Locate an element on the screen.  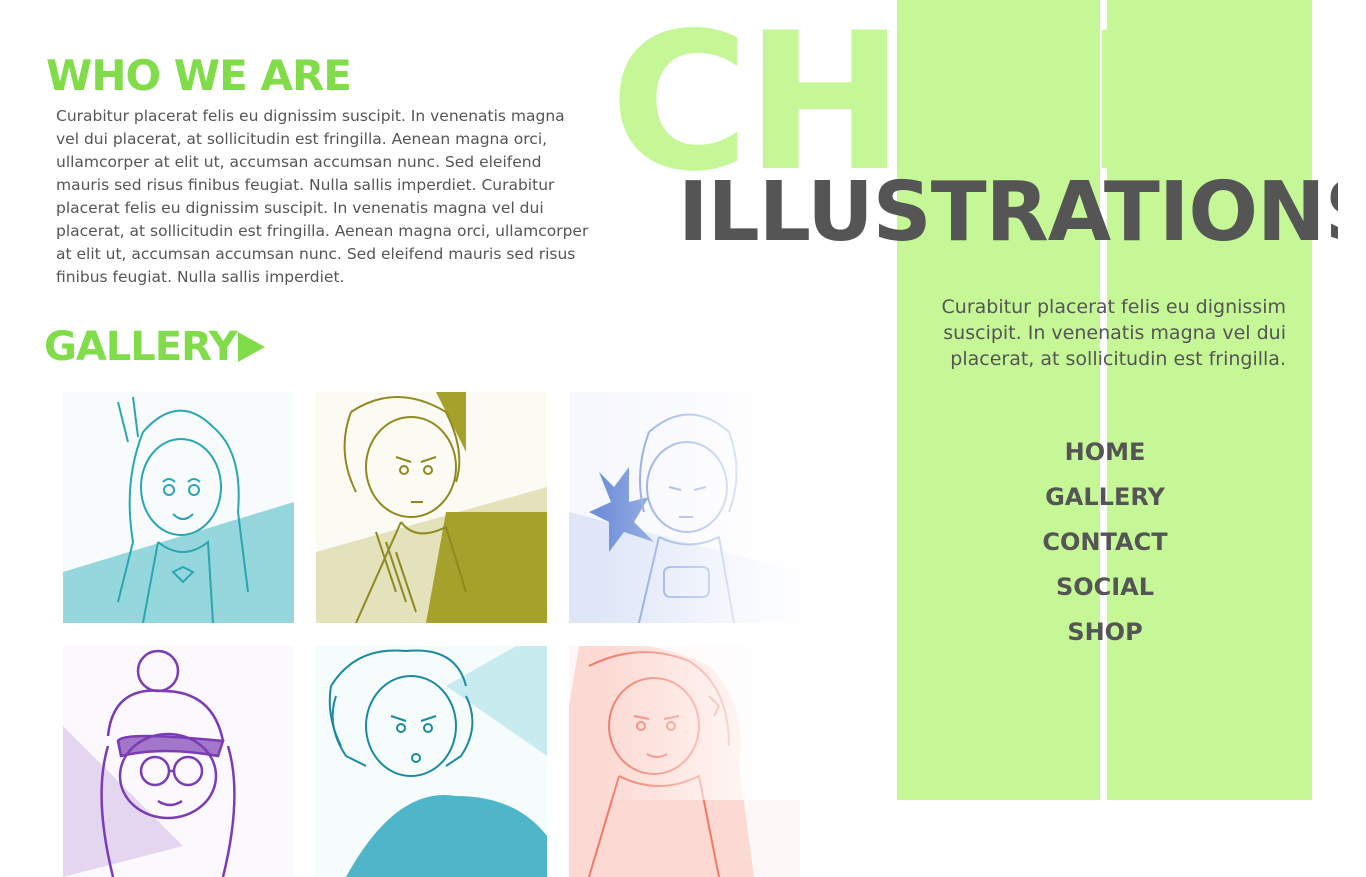
illustration-spiky-hair is located at coordinates (684, 507).